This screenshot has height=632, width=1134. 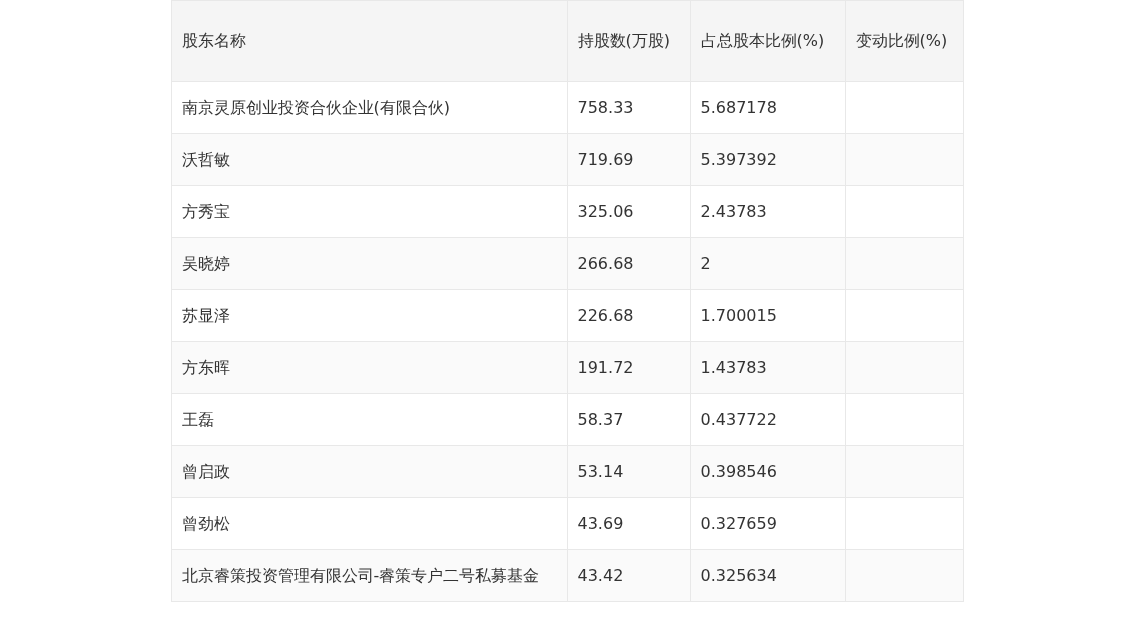 I want to click on table-cell: 43.42, so click(x=628, y=575).